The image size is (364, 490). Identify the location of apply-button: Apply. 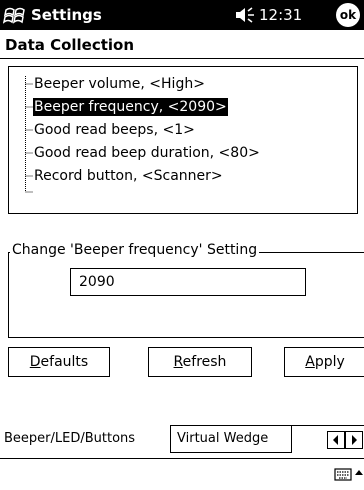
(324, 362).